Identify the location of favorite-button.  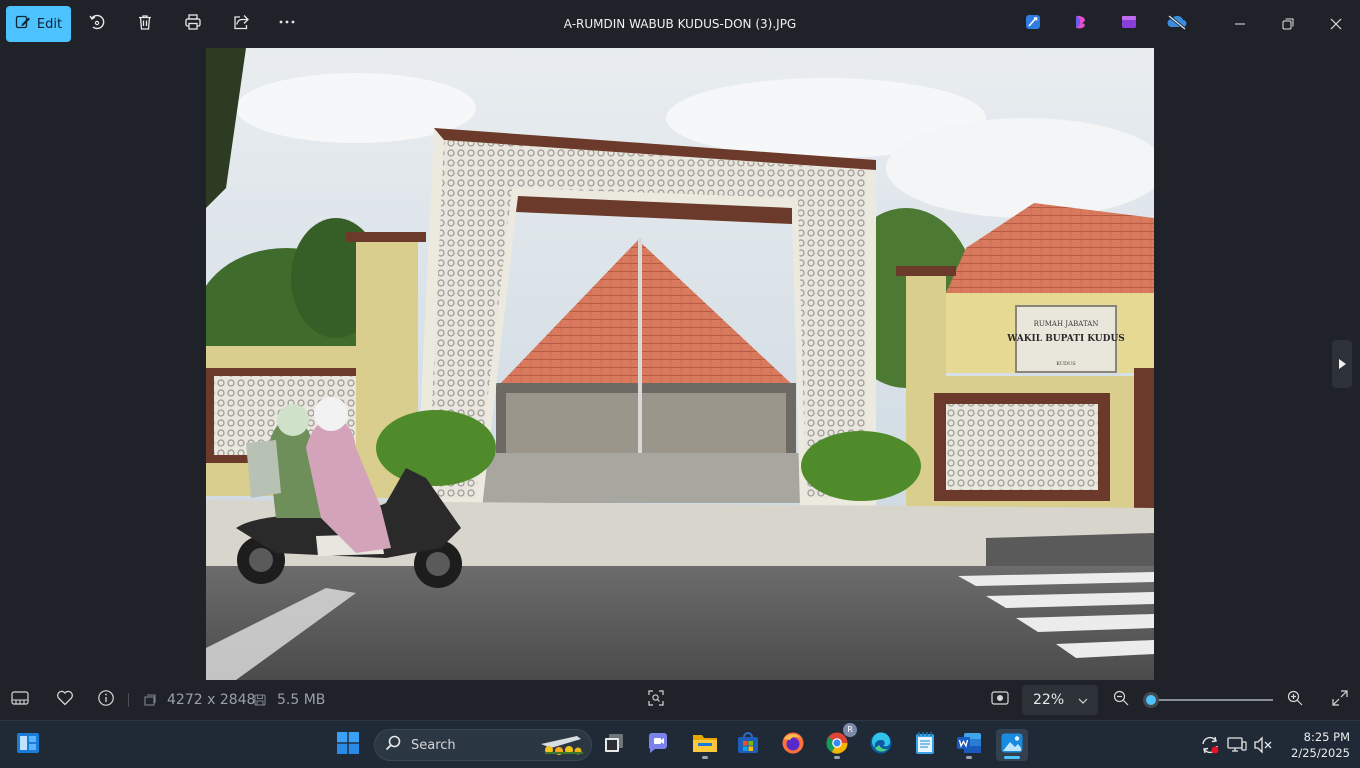
(65, 700).